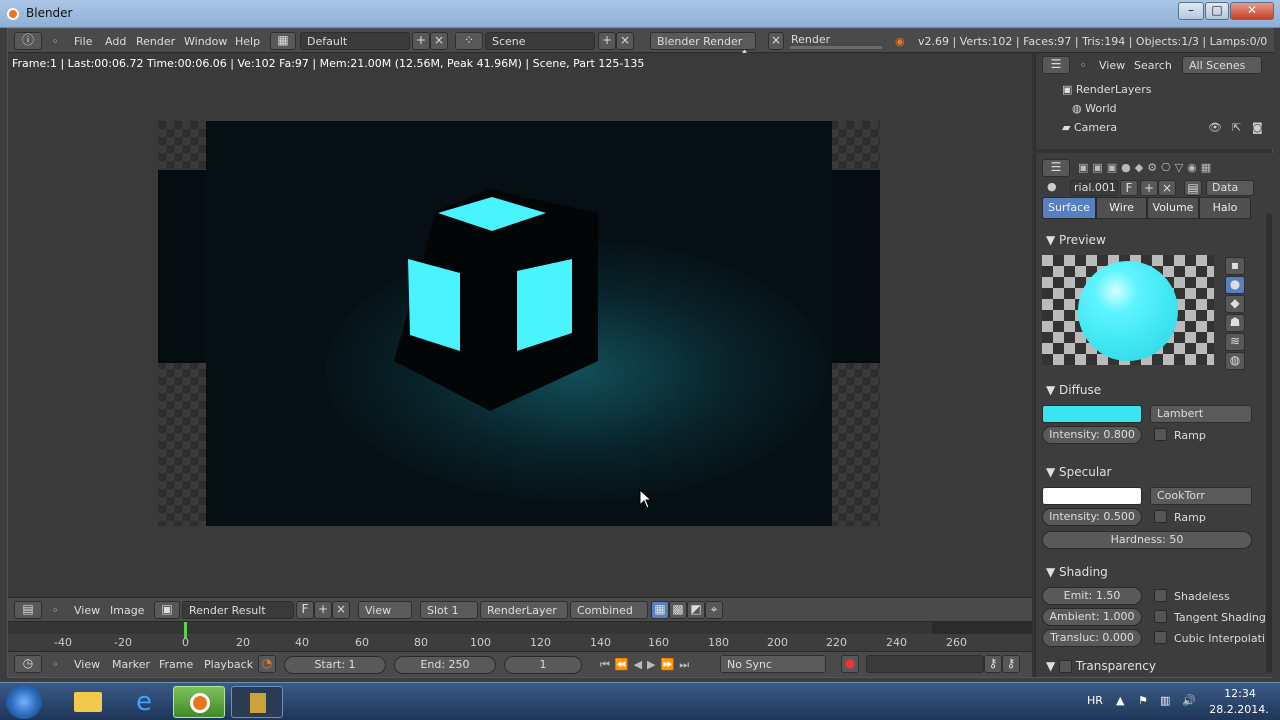 The width and height of the screenshot is (1280, 720). Describe the element at coordinates (1235, 323) in the screenshot. I see `preview-monkey-icon: ☗` at that location.